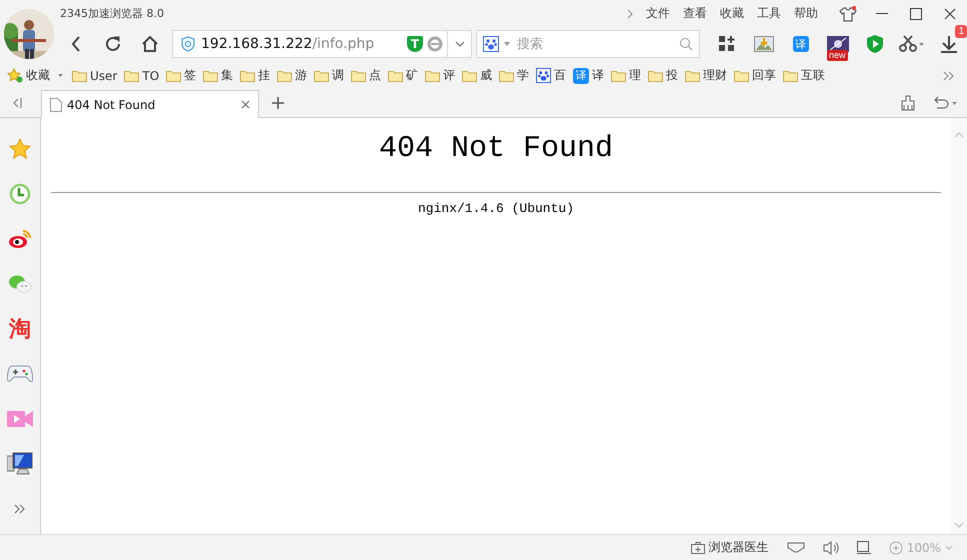 This screenshot has width=967, height=560. Describe the element at coordinates (959, 525) in the screenshot. I see `scroll-down-icon` at that location.